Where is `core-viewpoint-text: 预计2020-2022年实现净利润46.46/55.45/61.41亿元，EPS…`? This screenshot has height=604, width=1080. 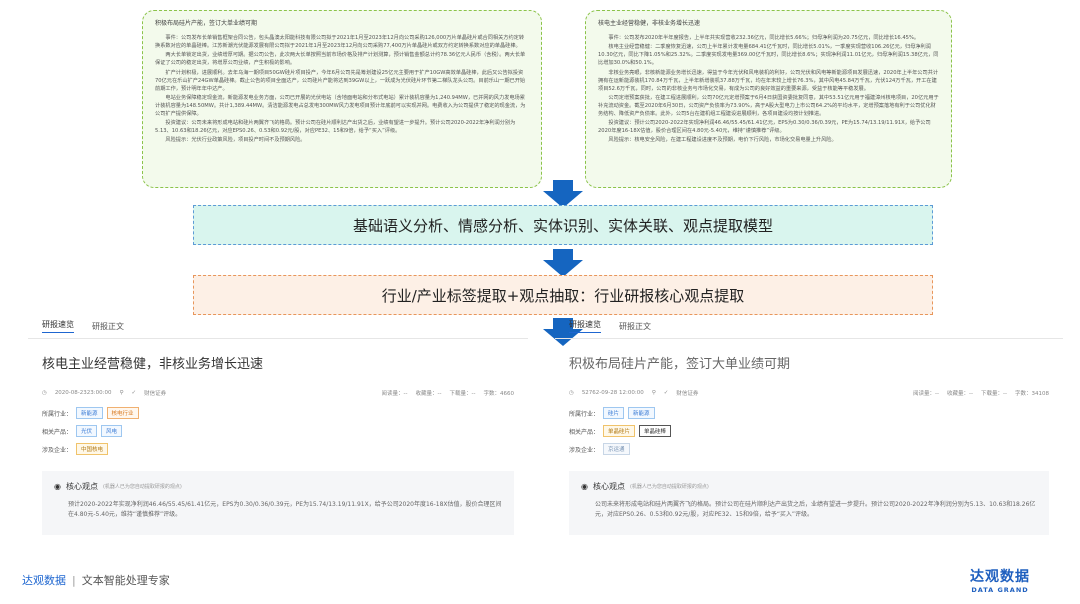 core-viewpoint-text: 预计2020-2022年实现净利润46.46/55.45/61.41亿元，EPS… is located at coordinates (285, 509).